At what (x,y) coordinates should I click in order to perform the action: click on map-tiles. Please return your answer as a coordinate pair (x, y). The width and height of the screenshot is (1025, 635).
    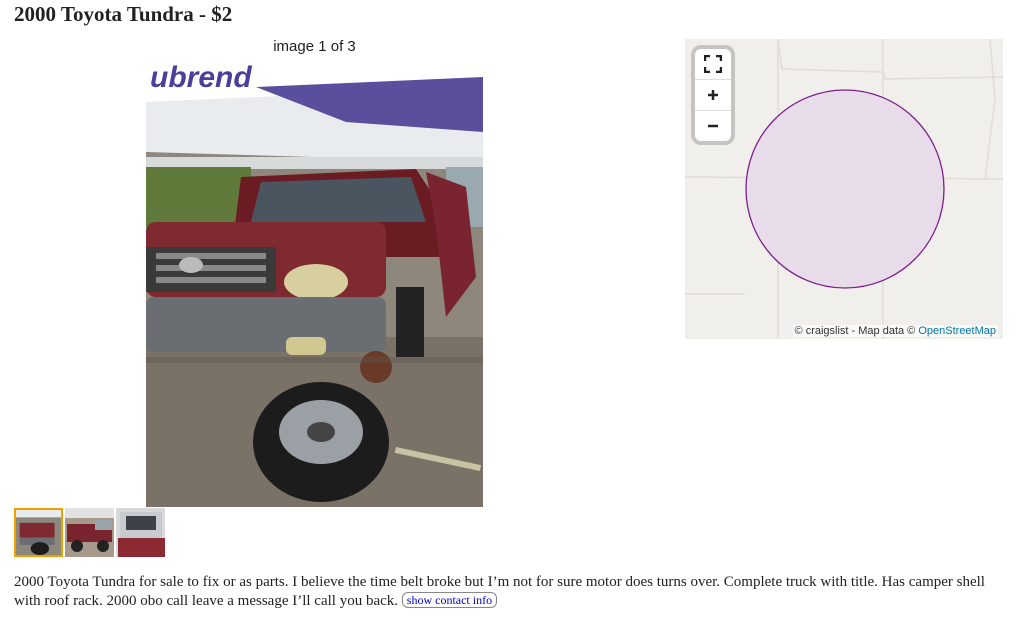
    Looking at the image, I should click on (844, 189).